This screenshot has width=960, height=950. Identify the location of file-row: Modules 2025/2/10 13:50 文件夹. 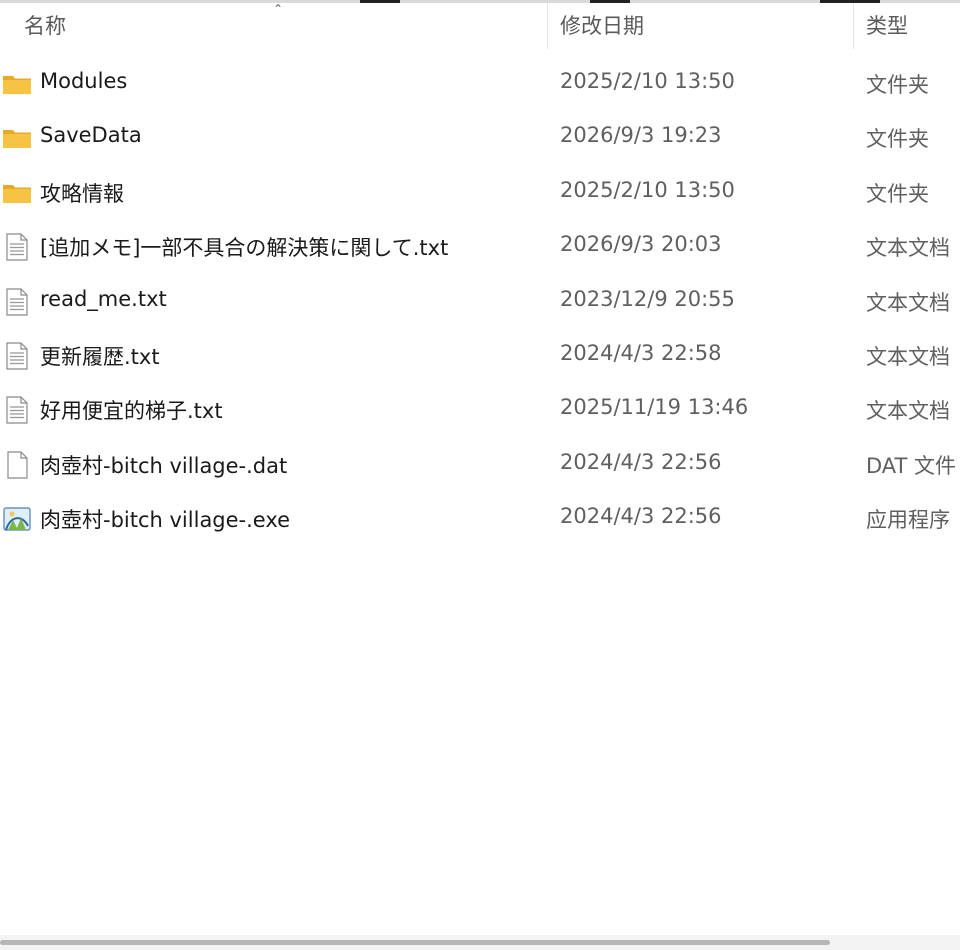
(480, 84).